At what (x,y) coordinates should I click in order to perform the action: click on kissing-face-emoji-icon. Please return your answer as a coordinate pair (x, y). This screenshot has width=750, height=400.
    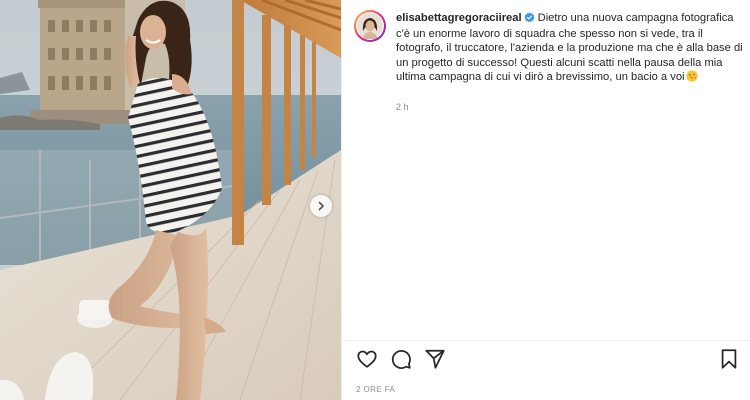
    Looking at the image, I should click on (691, 78).